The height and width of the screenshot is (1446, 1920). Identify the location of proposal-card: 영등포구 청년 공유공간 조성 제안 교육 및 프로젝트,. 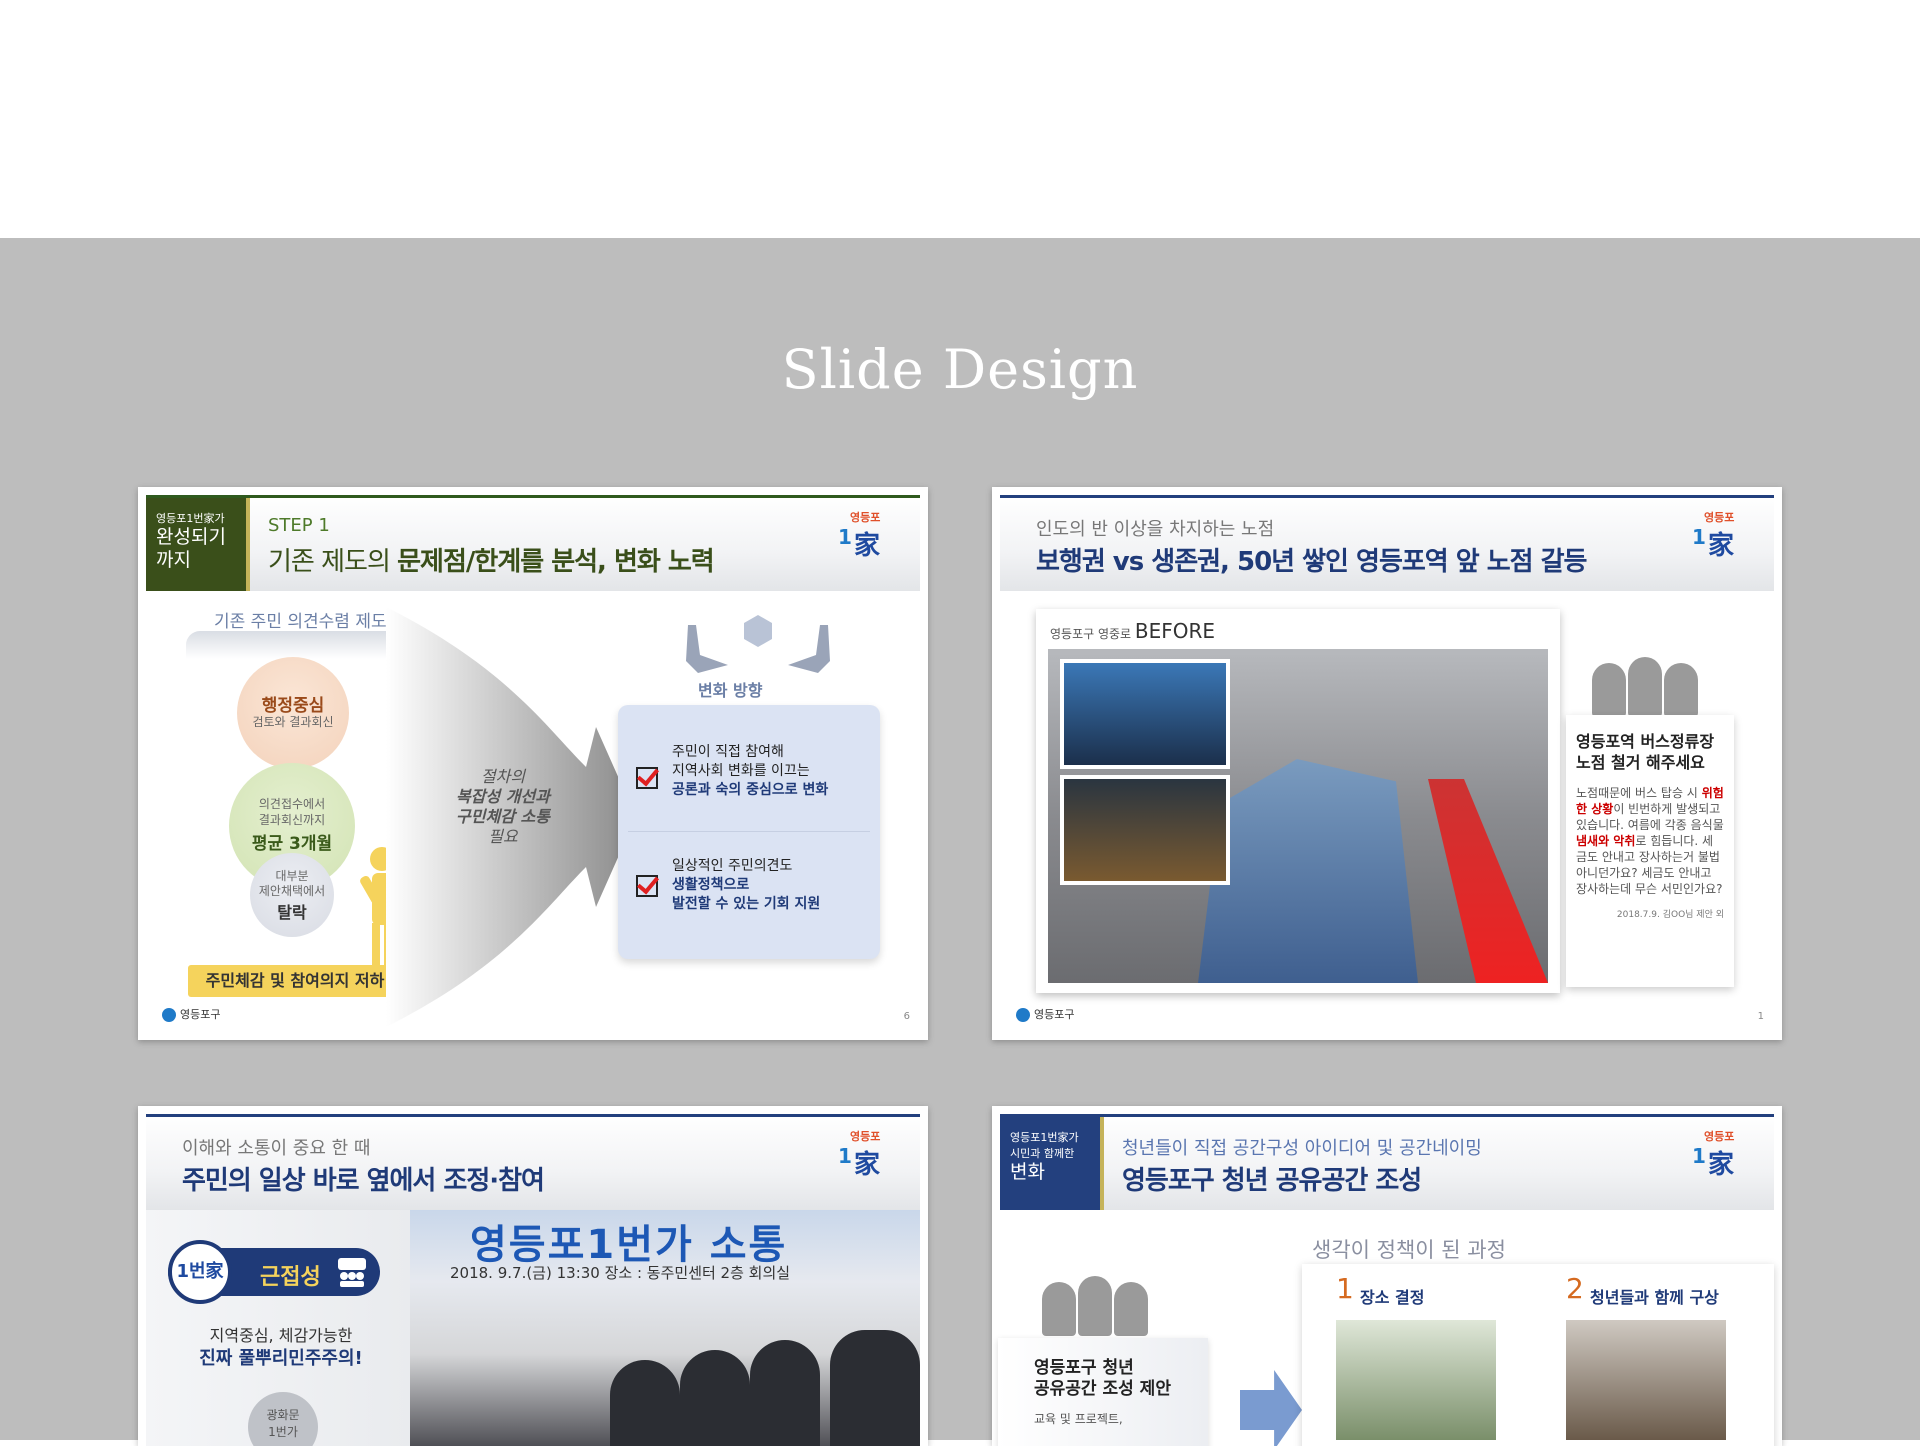
(1103, 1392).